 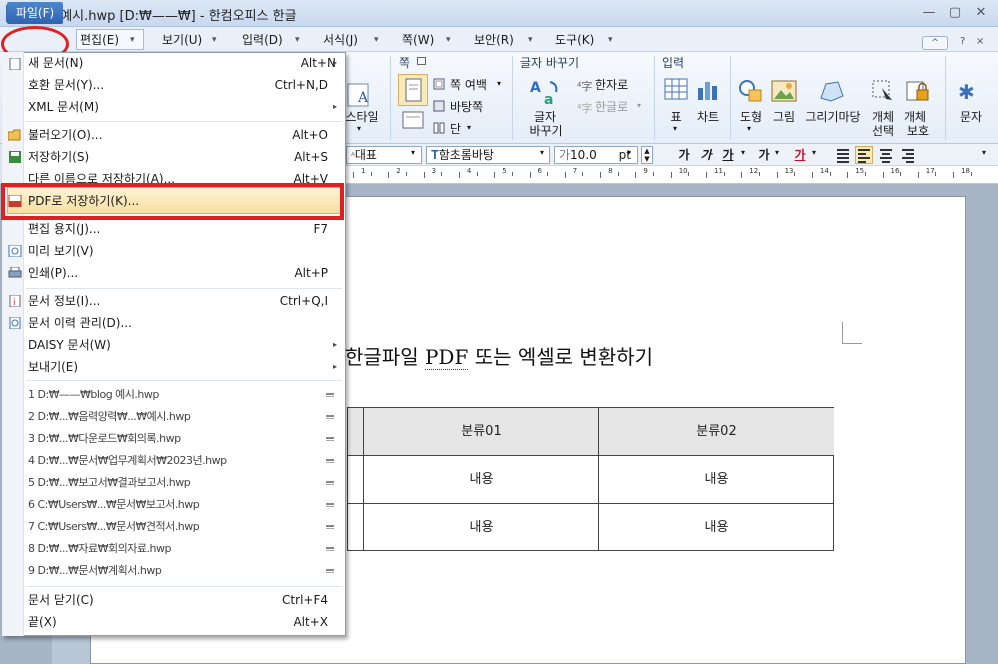 What do you see at coordinates (984, 152) in the screenshot?
I see `format-more-icon: ▾` at bounding box center [984, 152].